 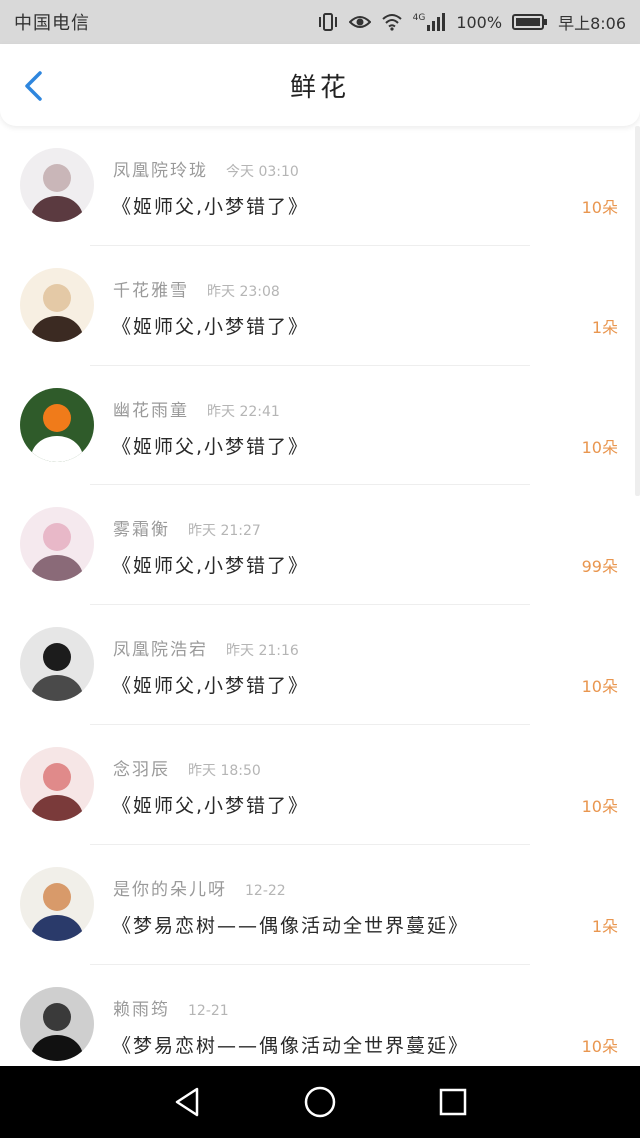 I want to click on list-item: 幽花雨童 昨天 22:41 《姬师父,小梦错了》 10朵, so click(x=320, y=426).